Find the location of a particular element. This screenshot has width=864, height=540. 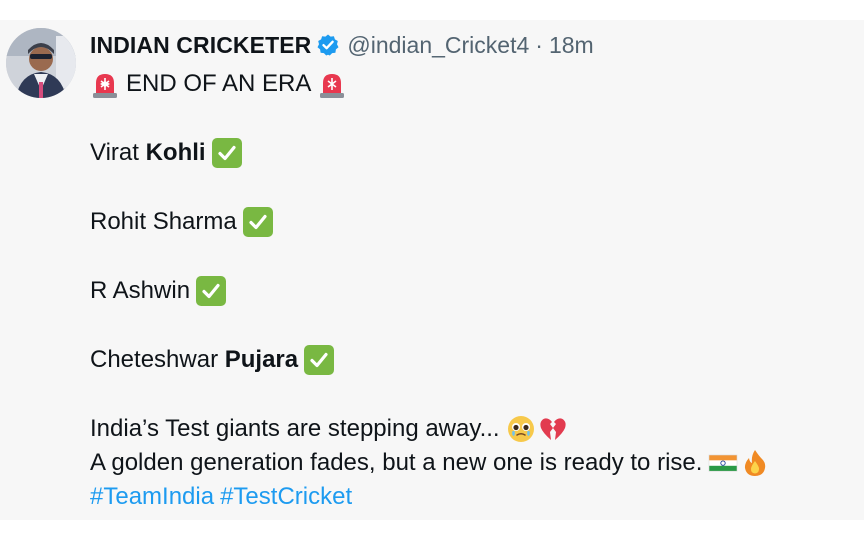

headline-line: END OF AN ERA is located at coordinates (475, 84).